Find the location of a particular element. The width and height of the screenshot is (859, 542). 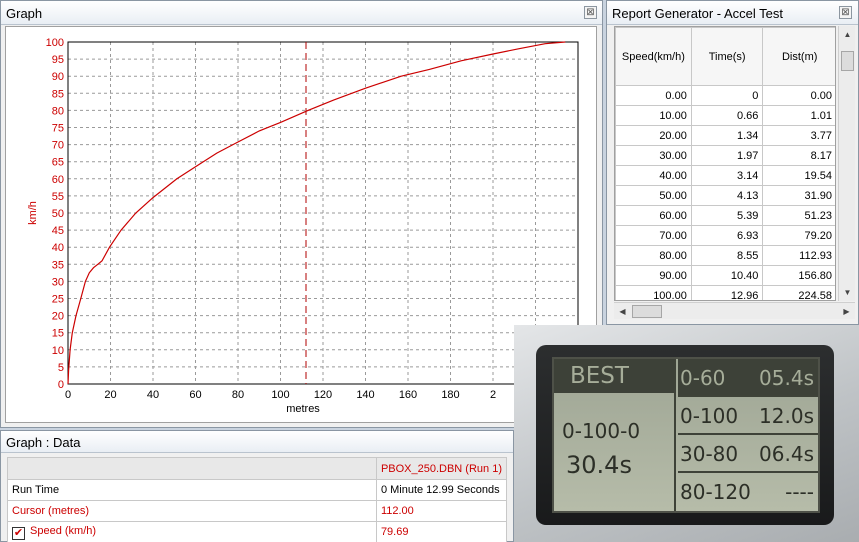

x-tick-label: 20 is located at coordinates (110, 395).